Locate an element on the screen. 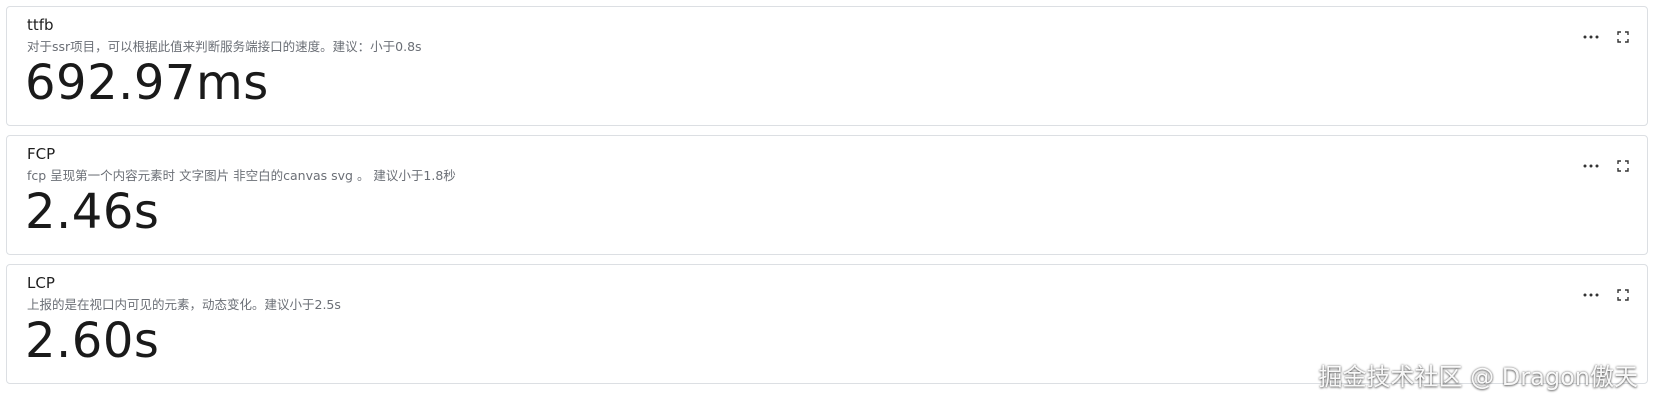 Image resolution: width=1654 pixels, height=404 pixels. panel-title: FCP is located at coordinates (41, 154).